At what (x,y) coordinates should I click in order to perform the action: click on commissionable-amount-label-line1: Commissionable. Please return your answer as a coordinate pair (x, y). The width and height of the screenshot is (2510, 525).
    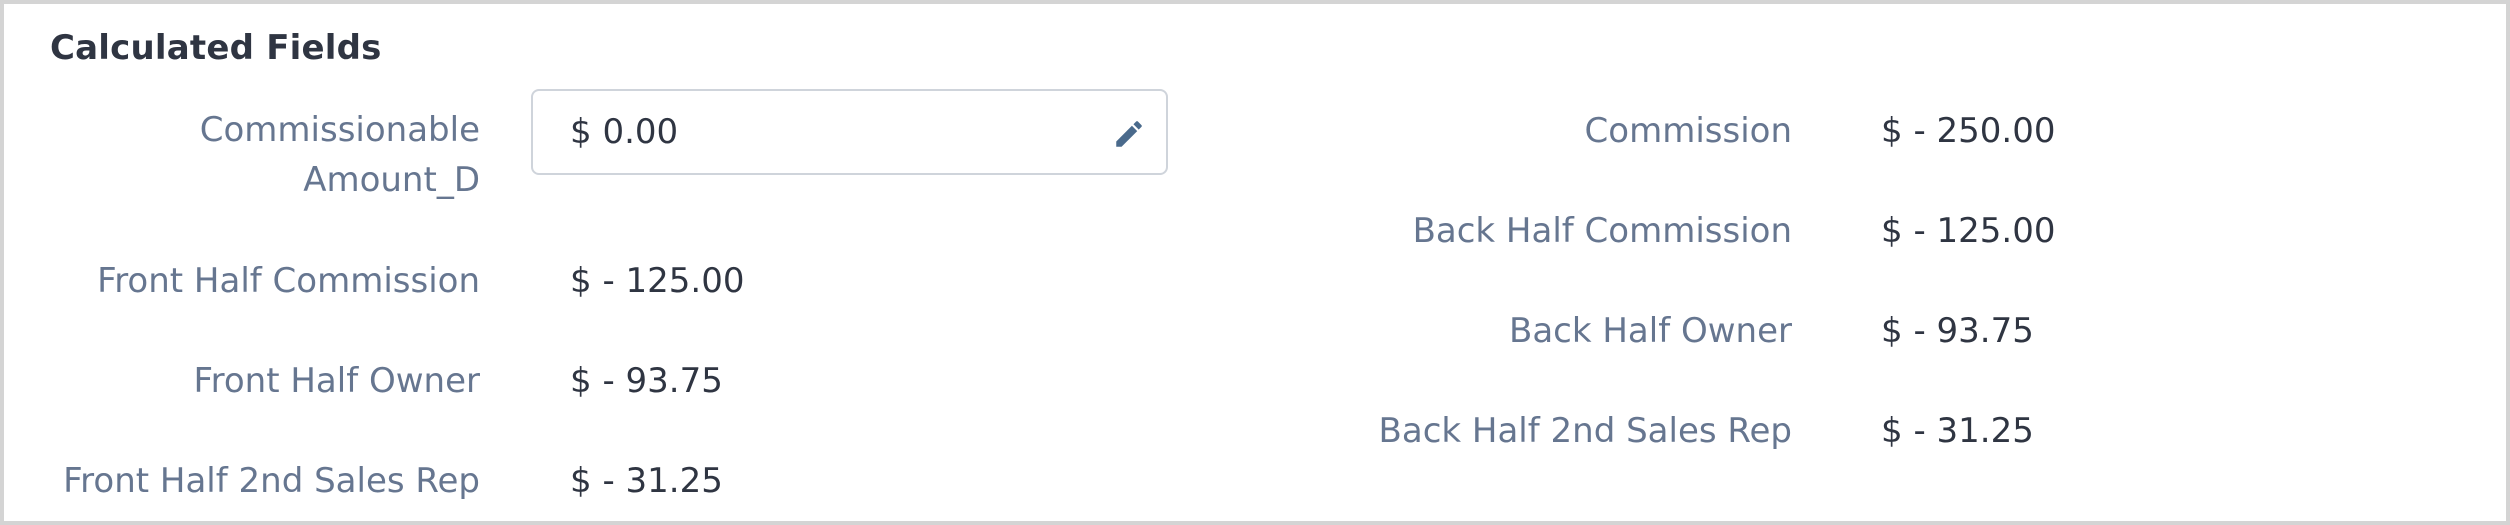
    Looking at the image, I should click on (339, 130).